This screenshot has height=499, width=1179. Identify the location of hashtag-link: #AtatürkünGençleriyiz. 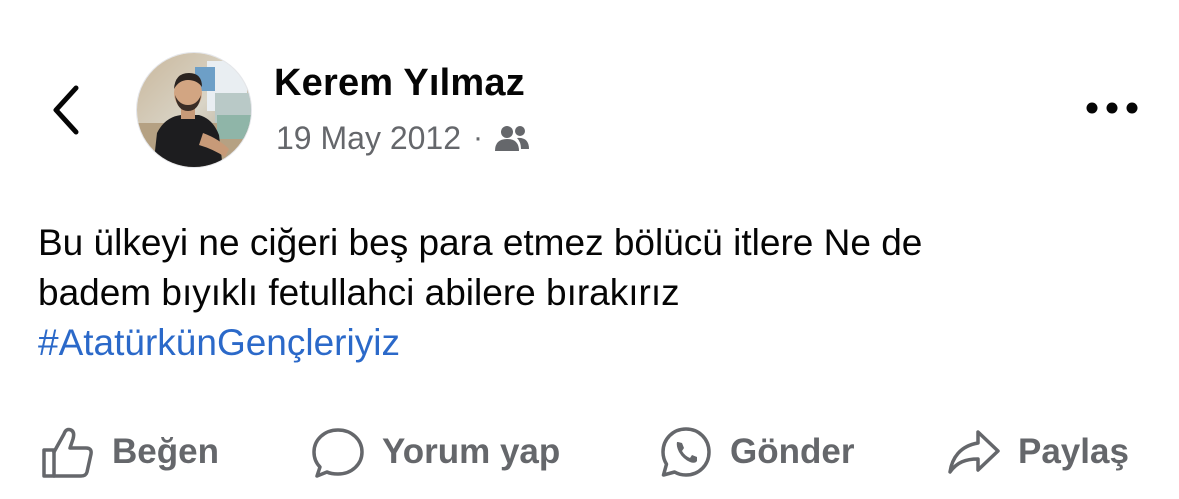
(593, 343).